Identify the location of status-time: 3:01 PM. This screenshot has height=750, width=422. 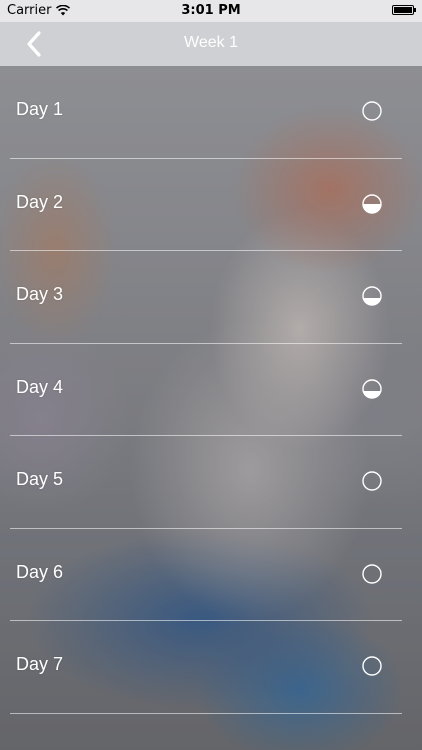
(211, 10).